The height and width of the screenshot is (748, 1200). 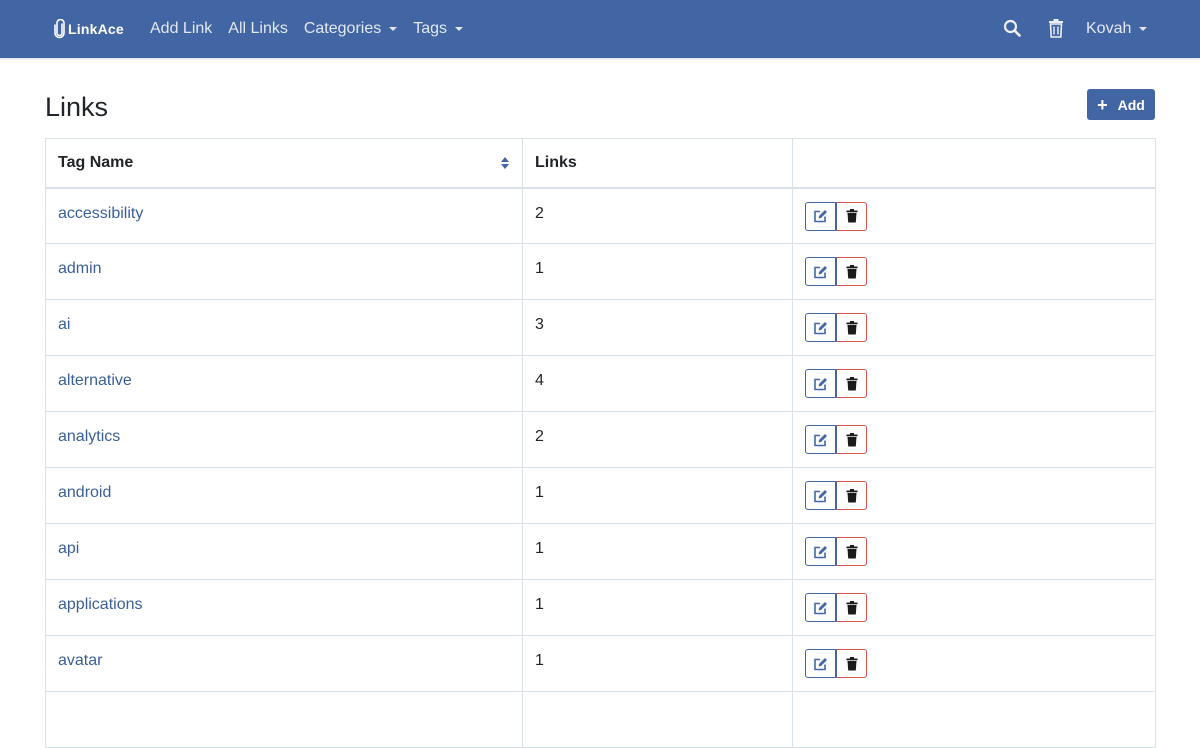 What do you see at coordinates (68, 548) in the screenshot?
I see `tag-link: api` at bounding box center [68, 548].